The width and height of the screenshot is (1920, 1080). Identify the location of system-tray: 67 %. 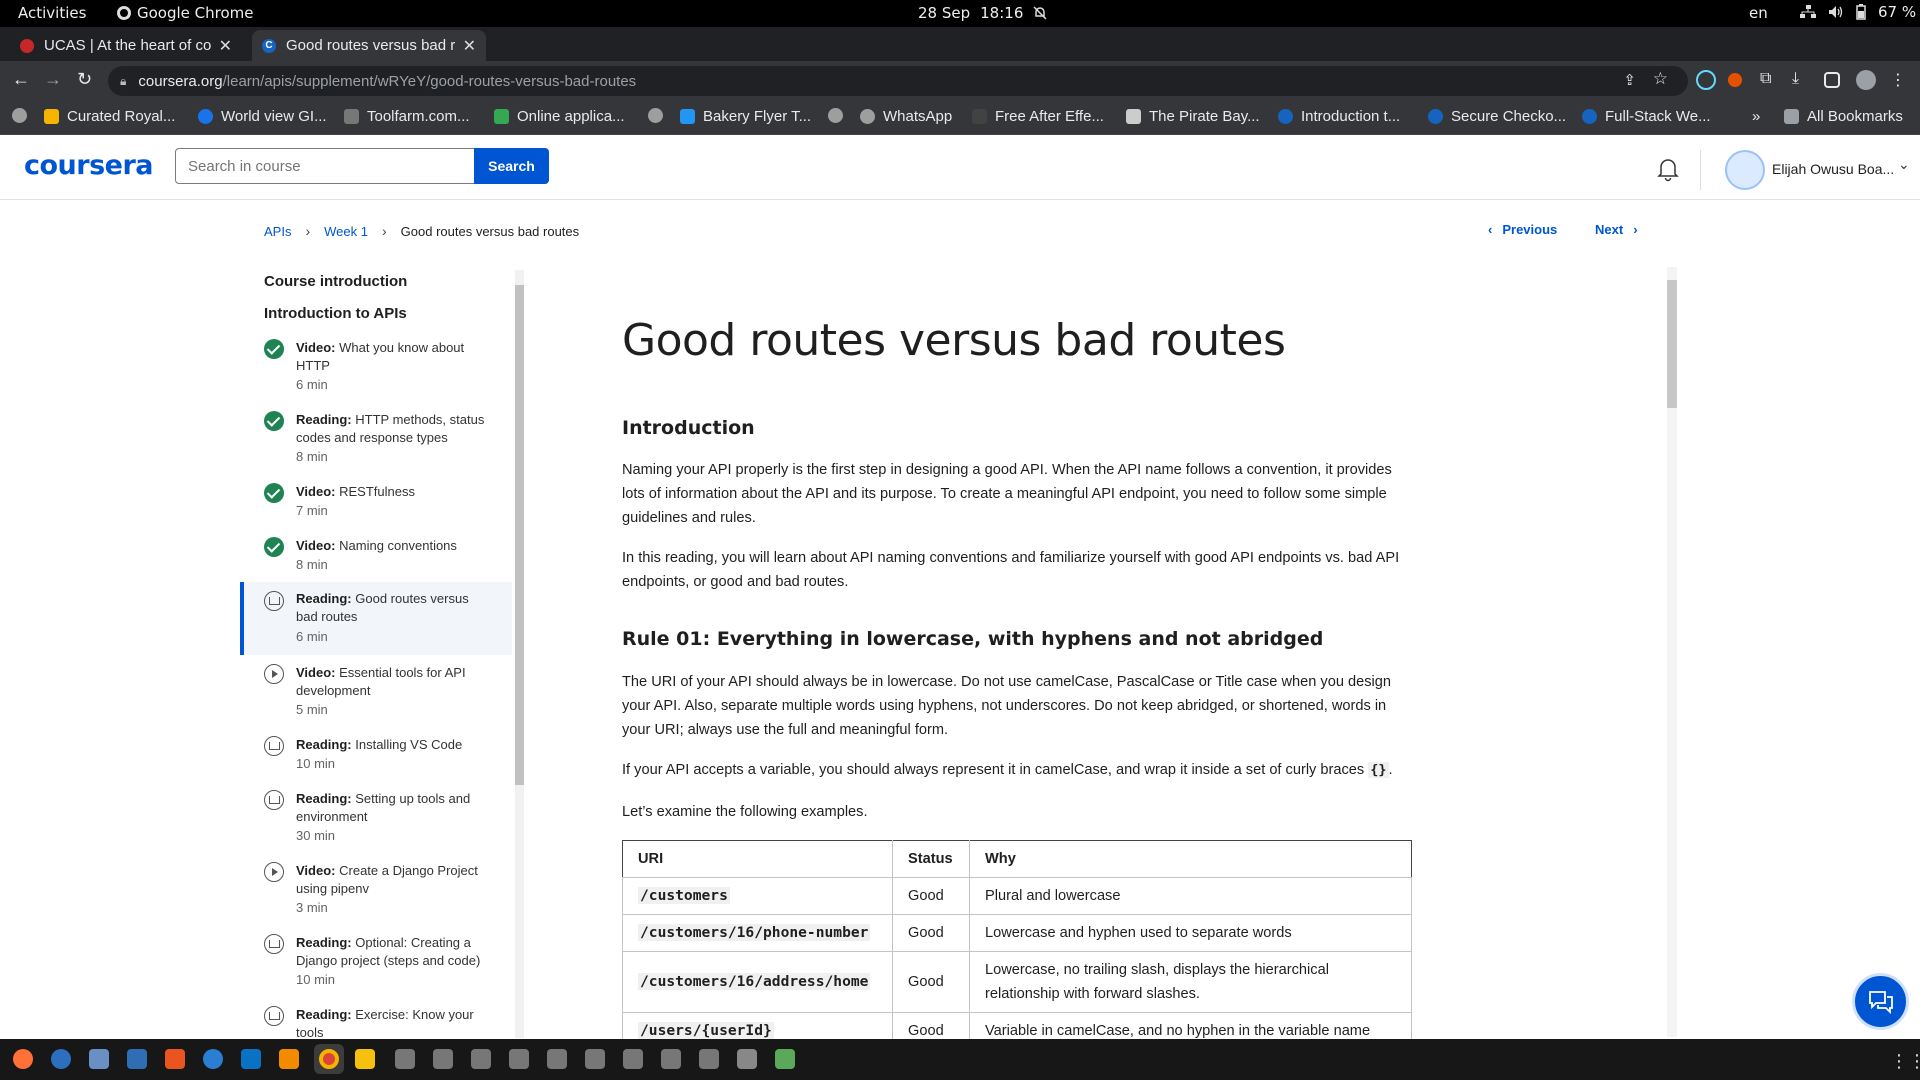
(1858, 12).